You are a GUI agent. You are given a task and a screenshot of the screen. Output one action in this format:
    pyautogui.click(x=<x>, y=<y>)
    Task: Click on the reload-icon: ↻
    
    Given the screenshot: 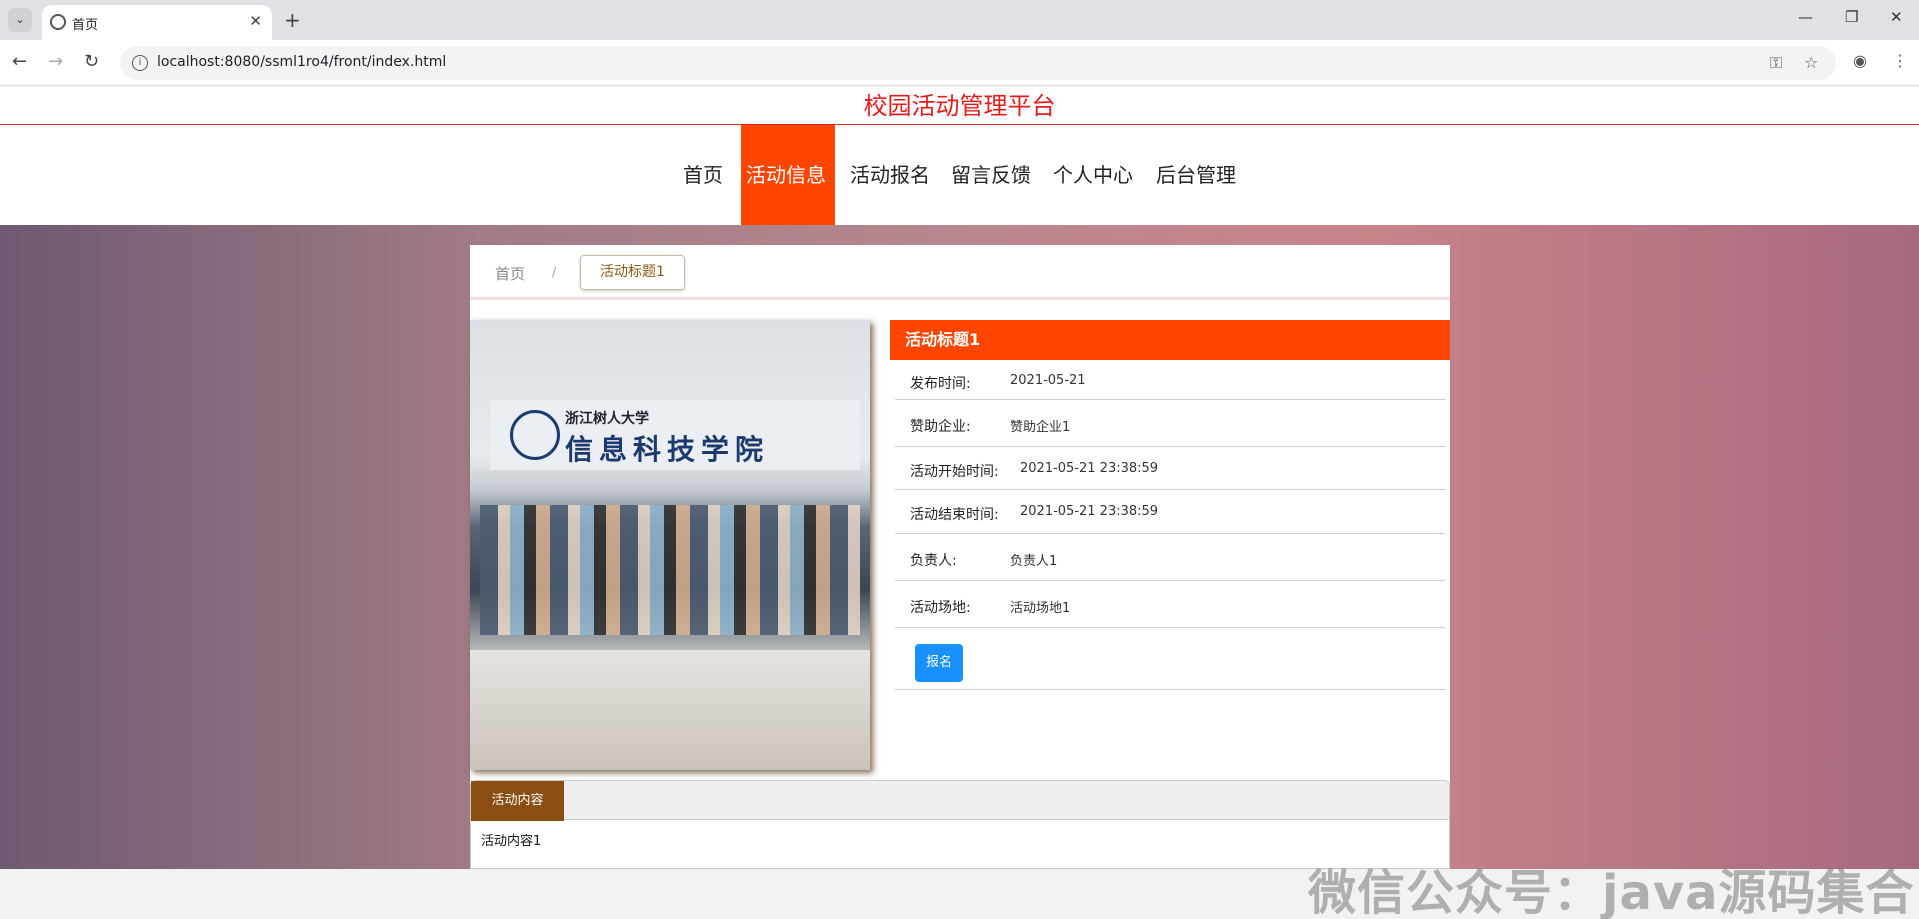 What is the action you would take?
    pyautogui.click(x=91, y=61)
    